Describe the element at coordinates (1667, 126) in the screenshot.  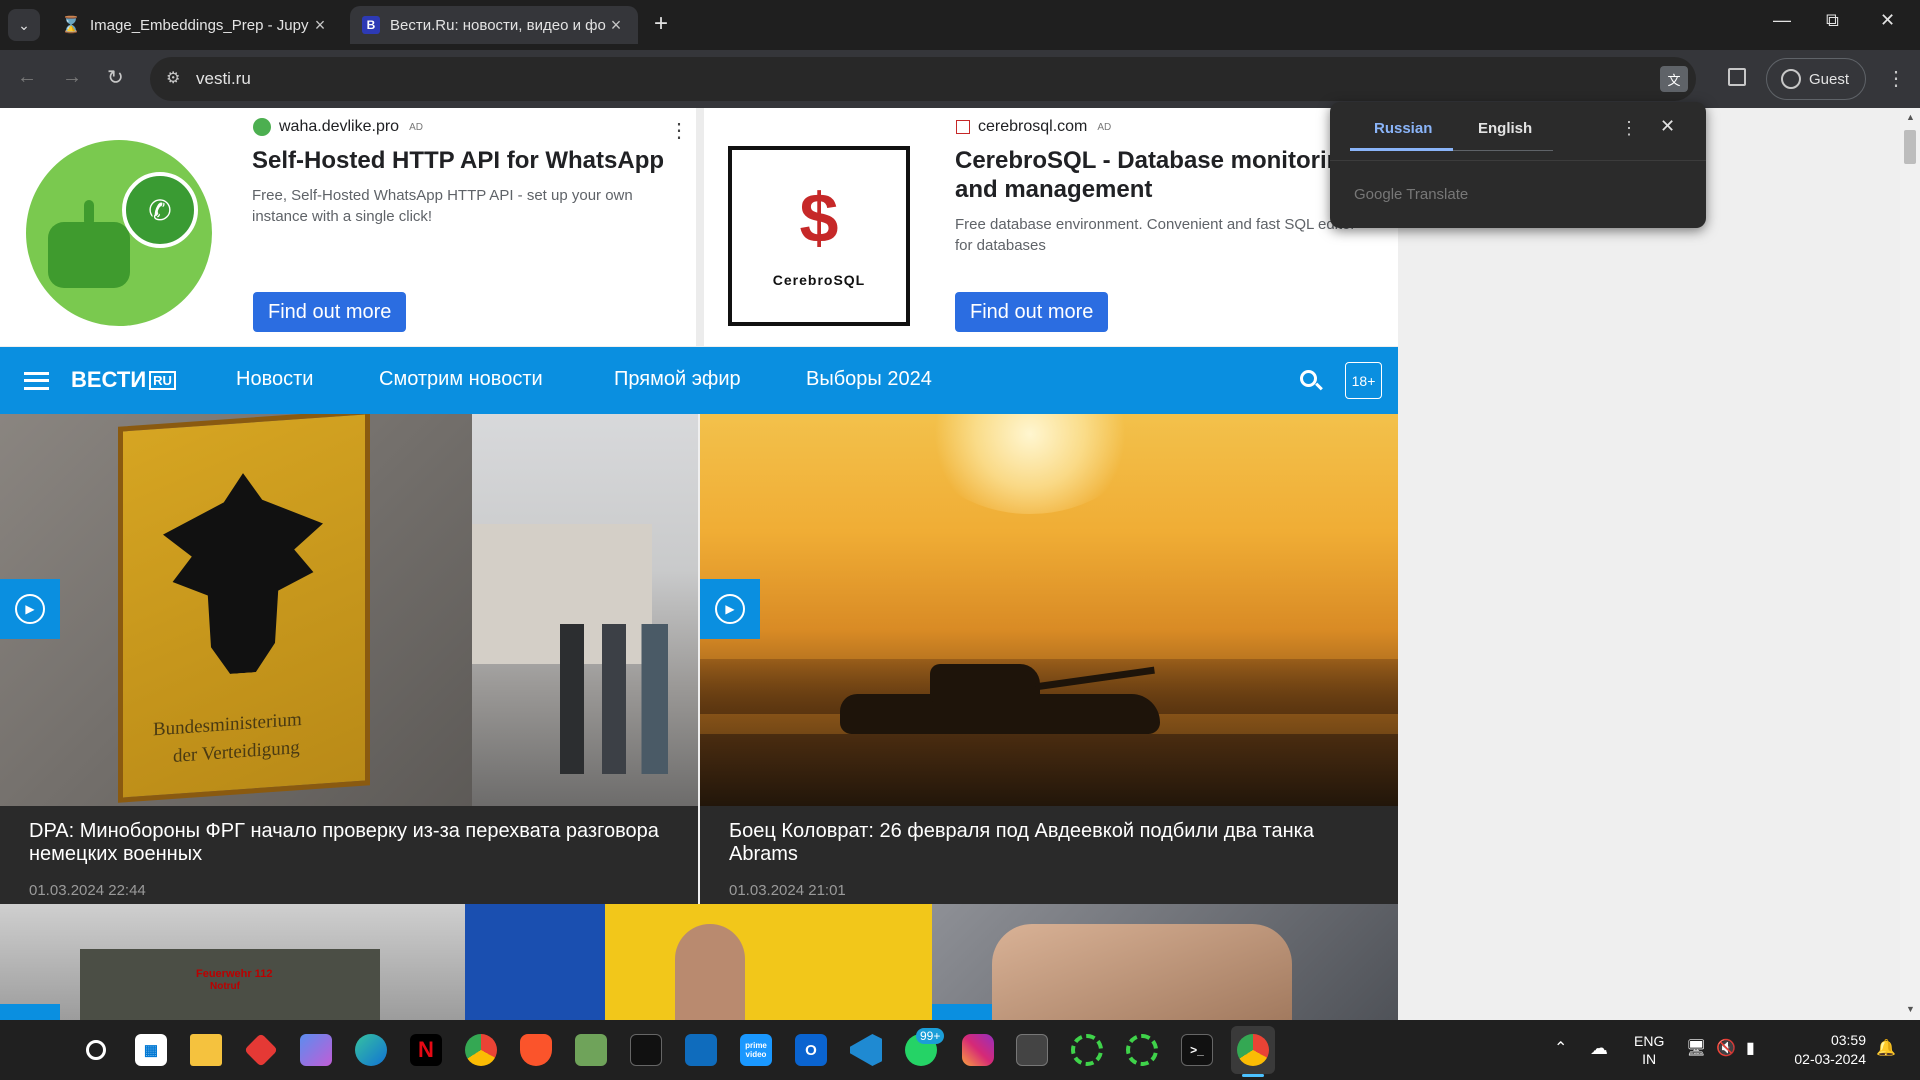
I see `close-icon: ✕` at that location.